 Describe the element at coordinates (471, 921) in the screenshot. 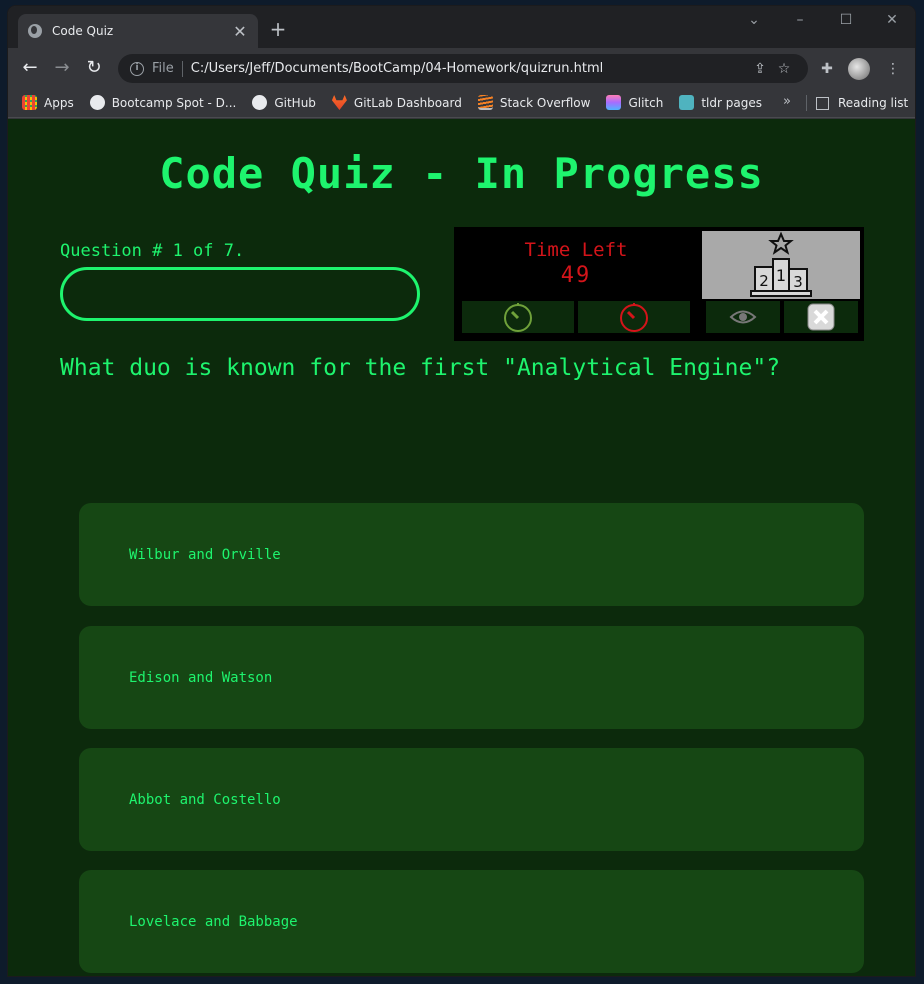

I see `answer-option-4: Lovelace and Babbage` at that location.